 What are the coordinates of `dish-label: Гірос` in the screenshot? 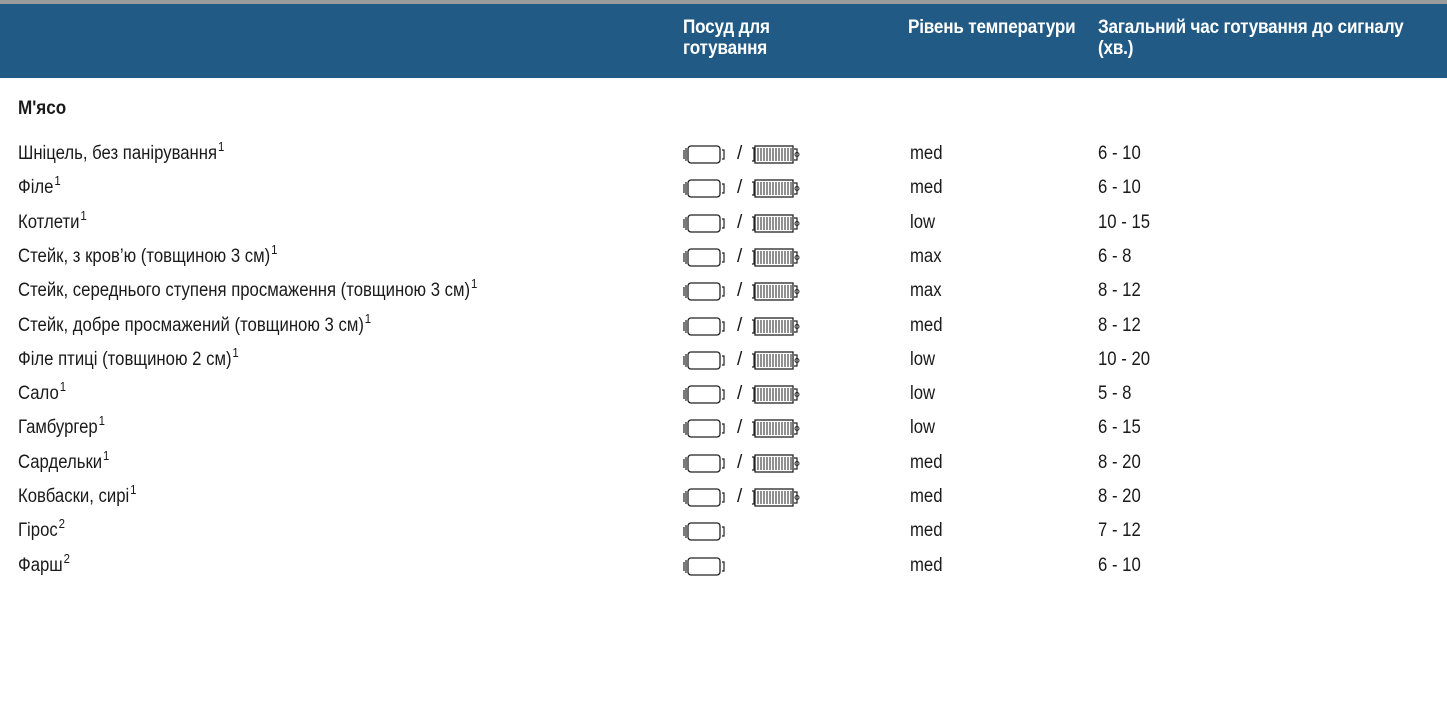 It's located at (38, 530).